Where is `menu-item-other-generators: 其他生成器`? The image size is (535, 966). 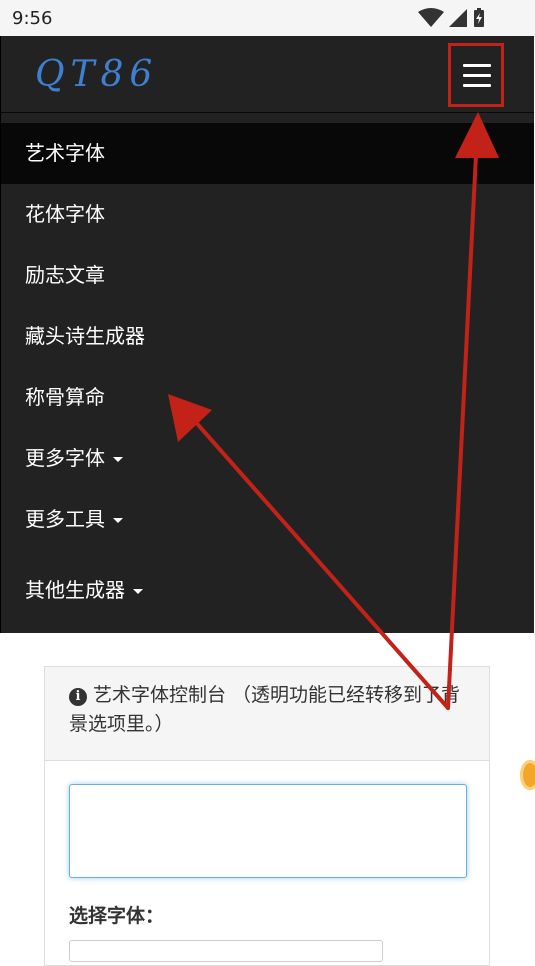 menu-item-other-generators: 其他生成器 is located at coordinates (267, 590).